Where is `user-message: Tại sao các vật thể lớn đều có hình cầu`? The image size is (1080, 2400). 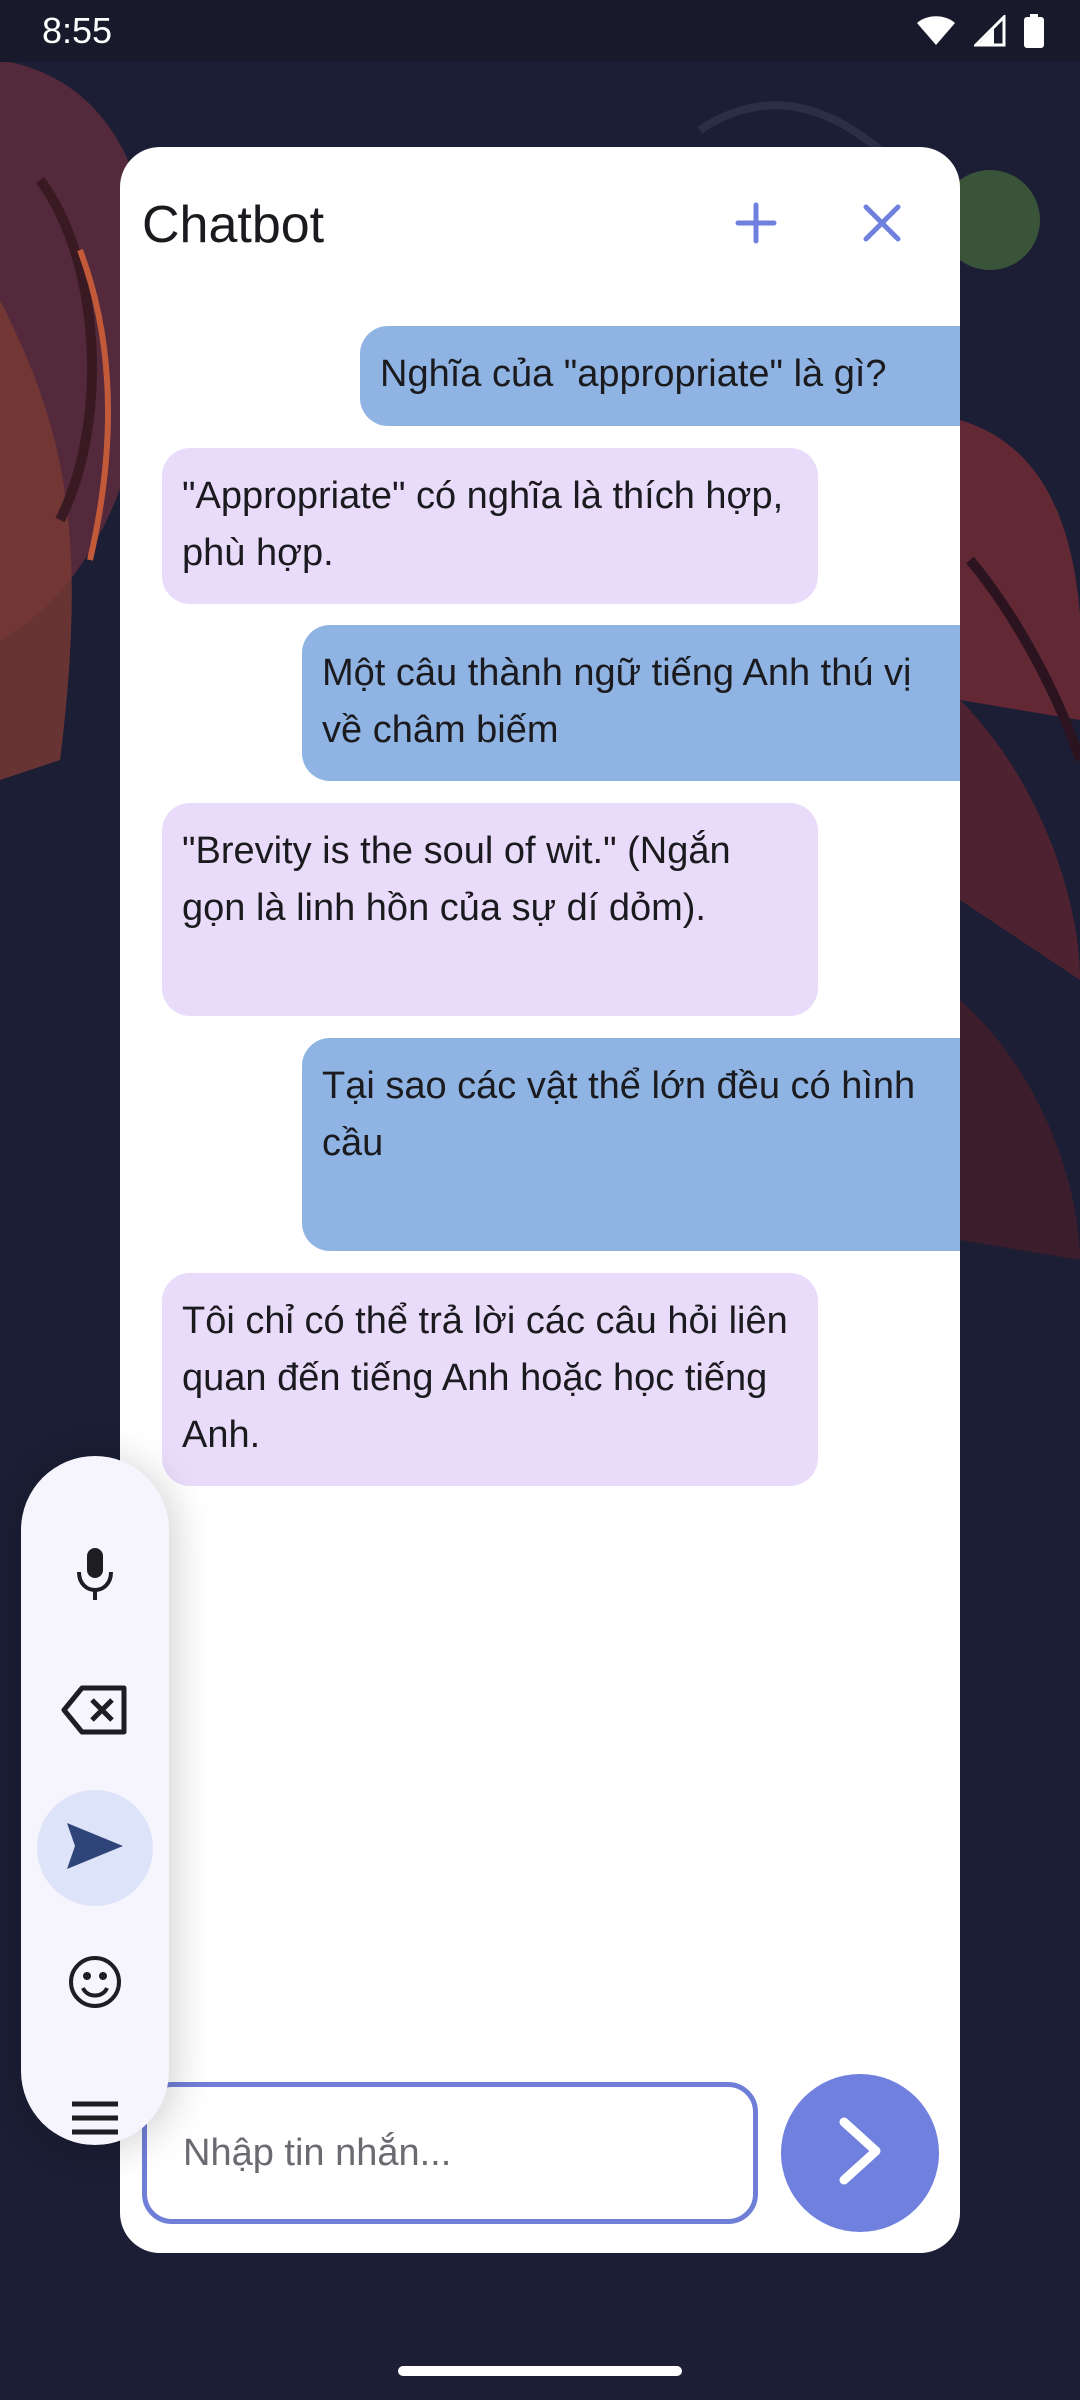 user-message: Tại sao các vật thể lớn đều có hình cầu is located at coordinates (631, 1144).